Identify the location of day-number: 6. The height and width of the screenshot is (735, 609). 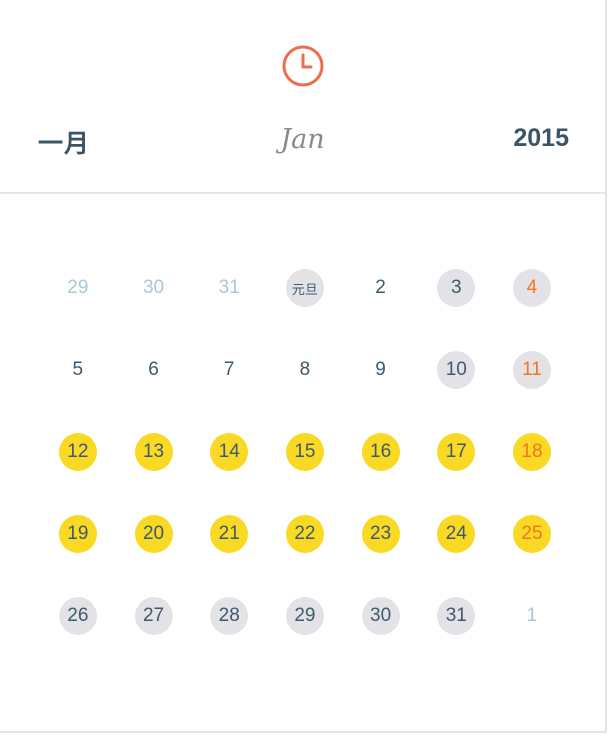
(153, 369).